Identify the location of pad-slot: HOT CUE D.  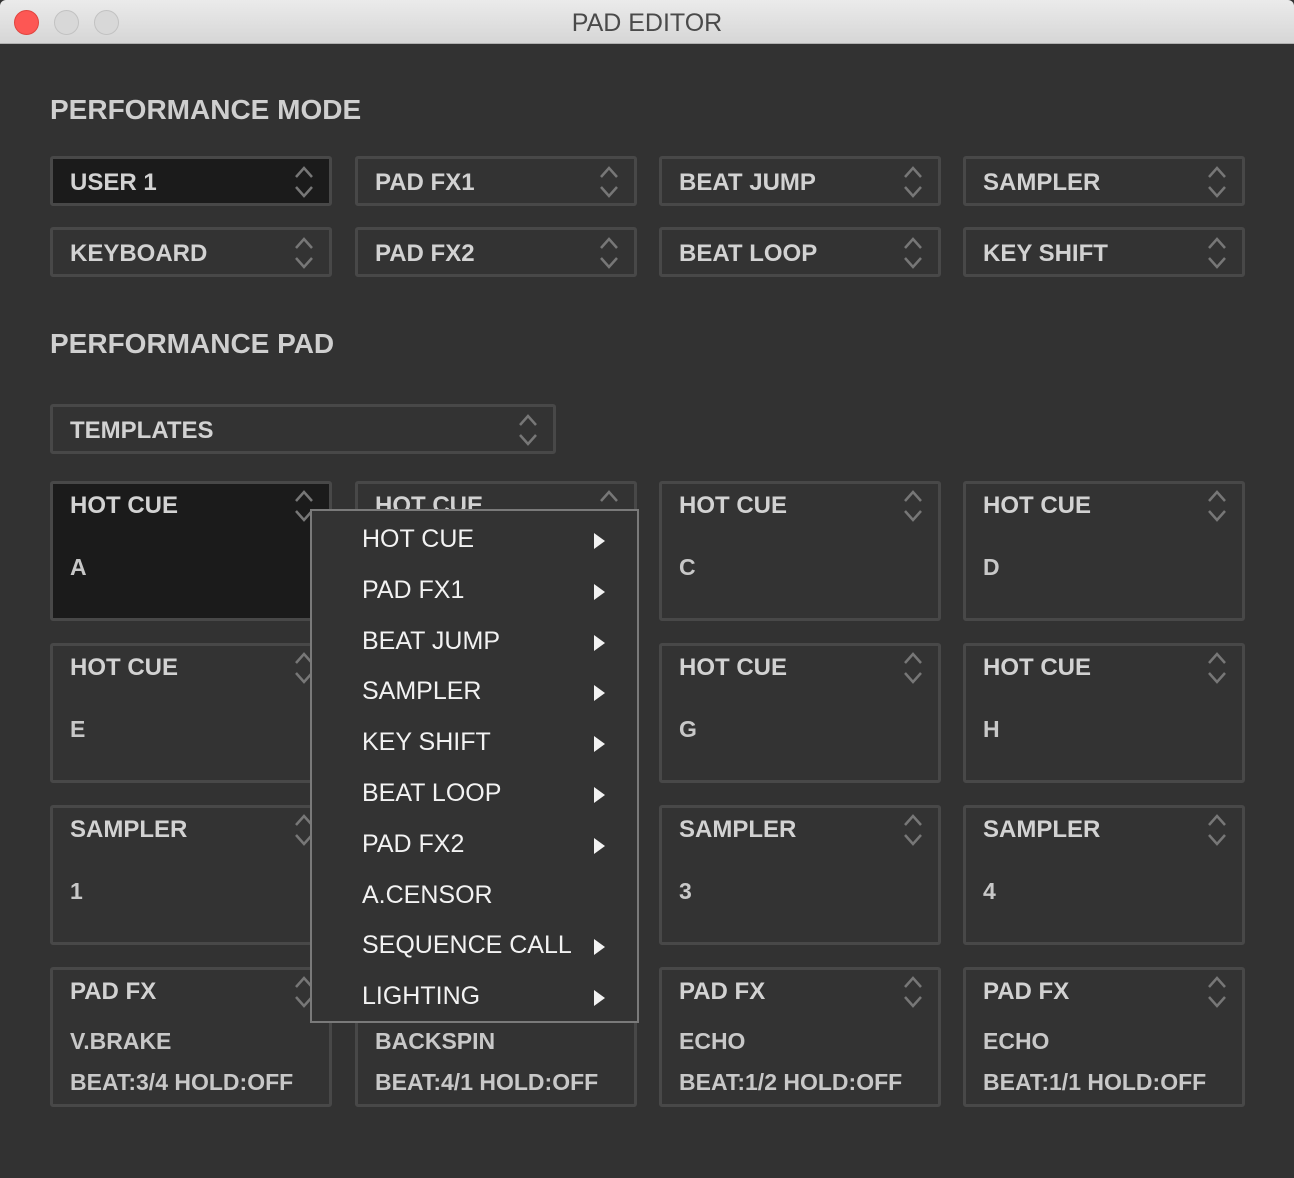
(1104, 551).